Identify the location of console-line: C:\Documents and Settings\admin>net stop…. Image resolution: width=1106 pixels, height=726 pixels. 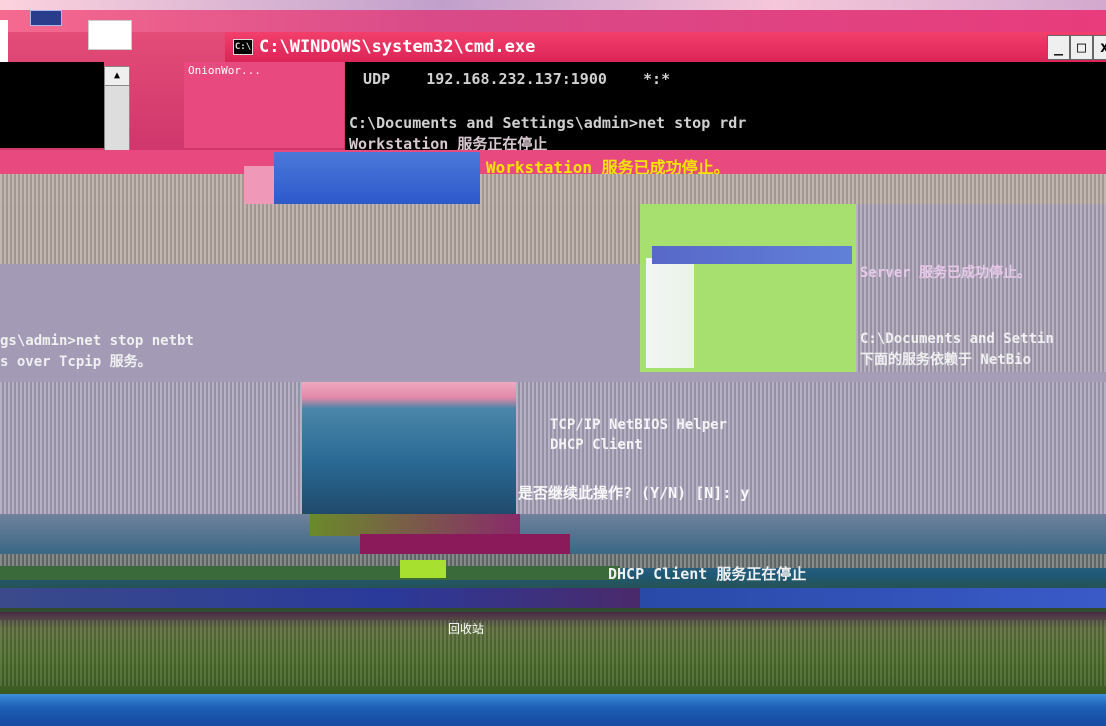
(548, 123).